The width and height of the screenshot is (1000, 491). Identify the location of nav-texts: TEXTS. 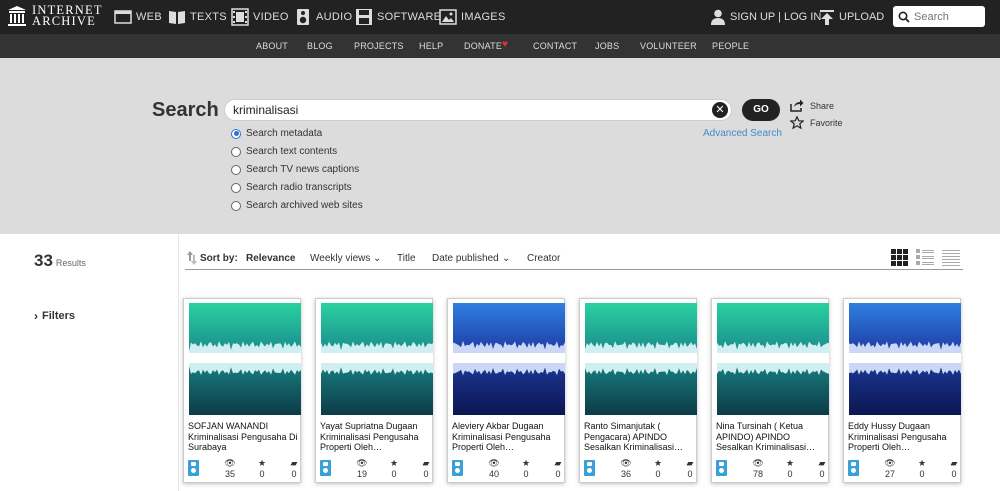
(197, 17).